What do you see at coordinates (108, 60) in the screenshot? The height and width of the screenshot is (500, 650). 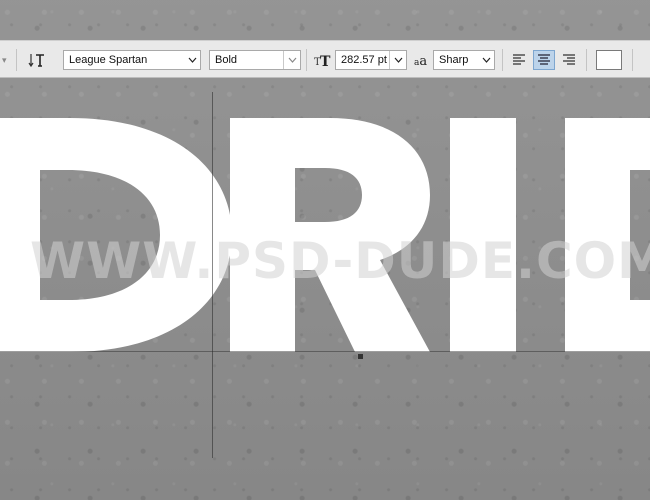 I see `font-family-value: League Spartan` at bounding box center [108, 60].